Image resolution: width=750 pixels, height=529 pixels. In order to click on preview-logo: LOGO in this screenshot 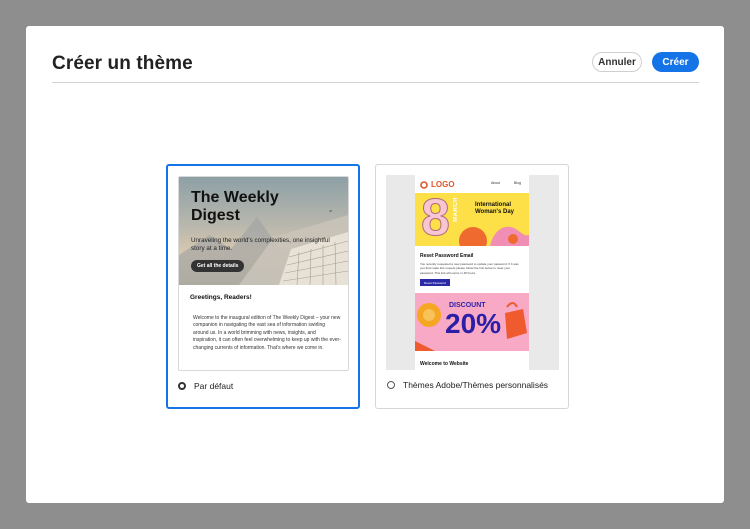, I will do `click(437, 184)`.